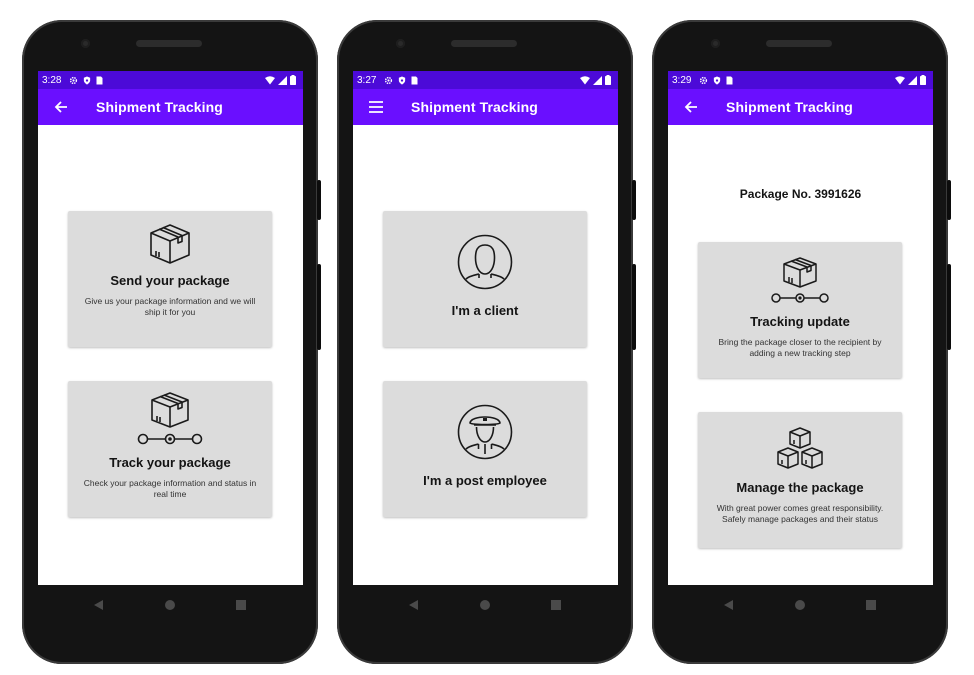 Image resolution: width=974 pixels, height=675 pixels. Describe the element at coordinates (800, 449) in the screenshot. I see `packages-stack-icon` at that location.